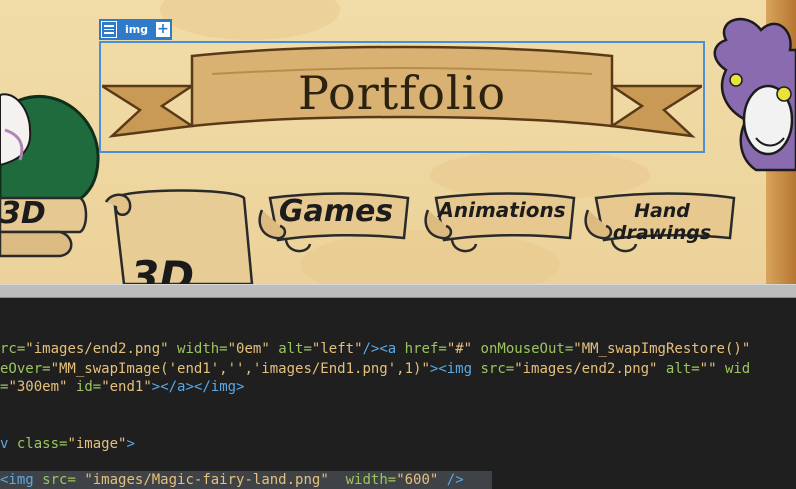 The image size is (796, 489). What do you see at coordinates (202, 349) in the screenshot?
I see `code-token: width=` at bounding box center [202, 349].